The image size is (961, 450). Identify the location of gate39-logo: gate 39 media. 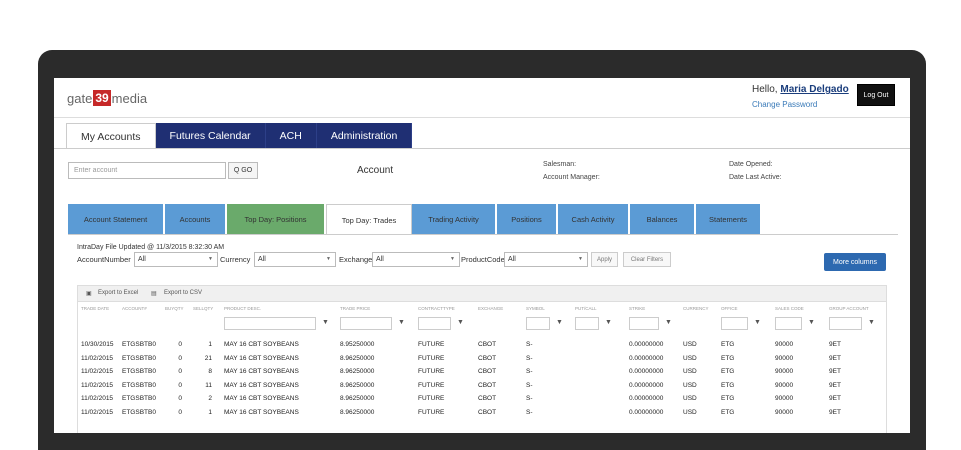
(107, 98).